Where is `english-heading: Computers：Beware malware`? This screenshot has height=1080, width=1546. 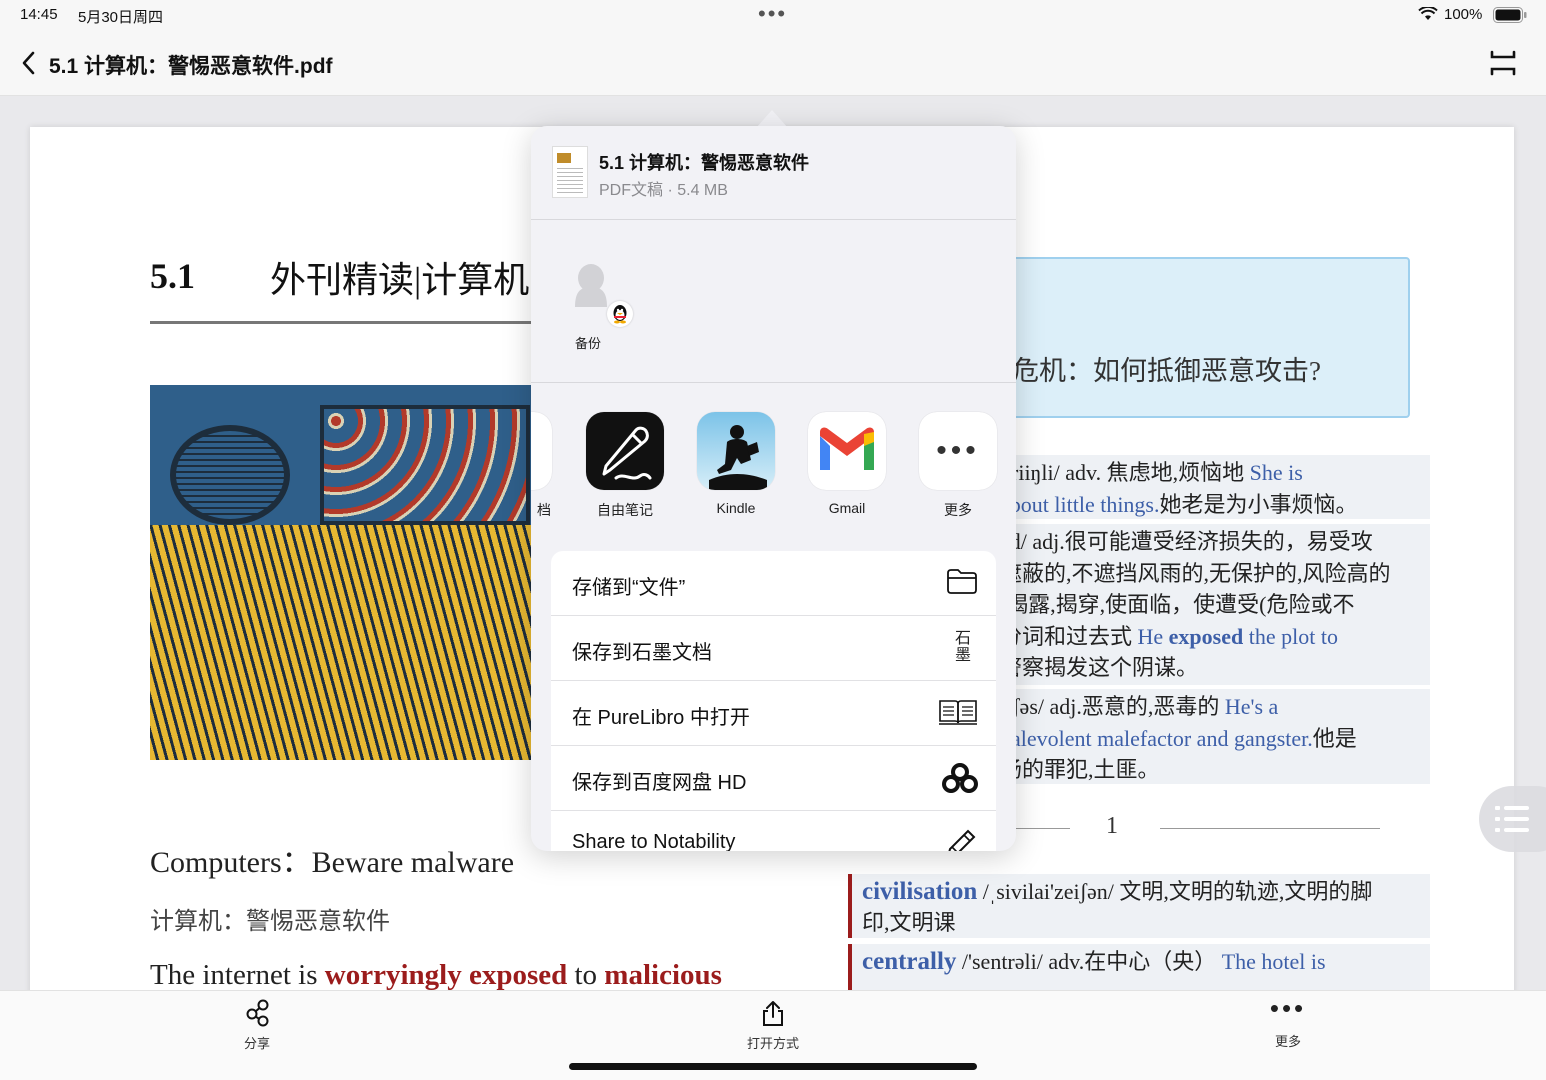 english-heading: Computers：Beware malware is located at coordinates (332, 862).